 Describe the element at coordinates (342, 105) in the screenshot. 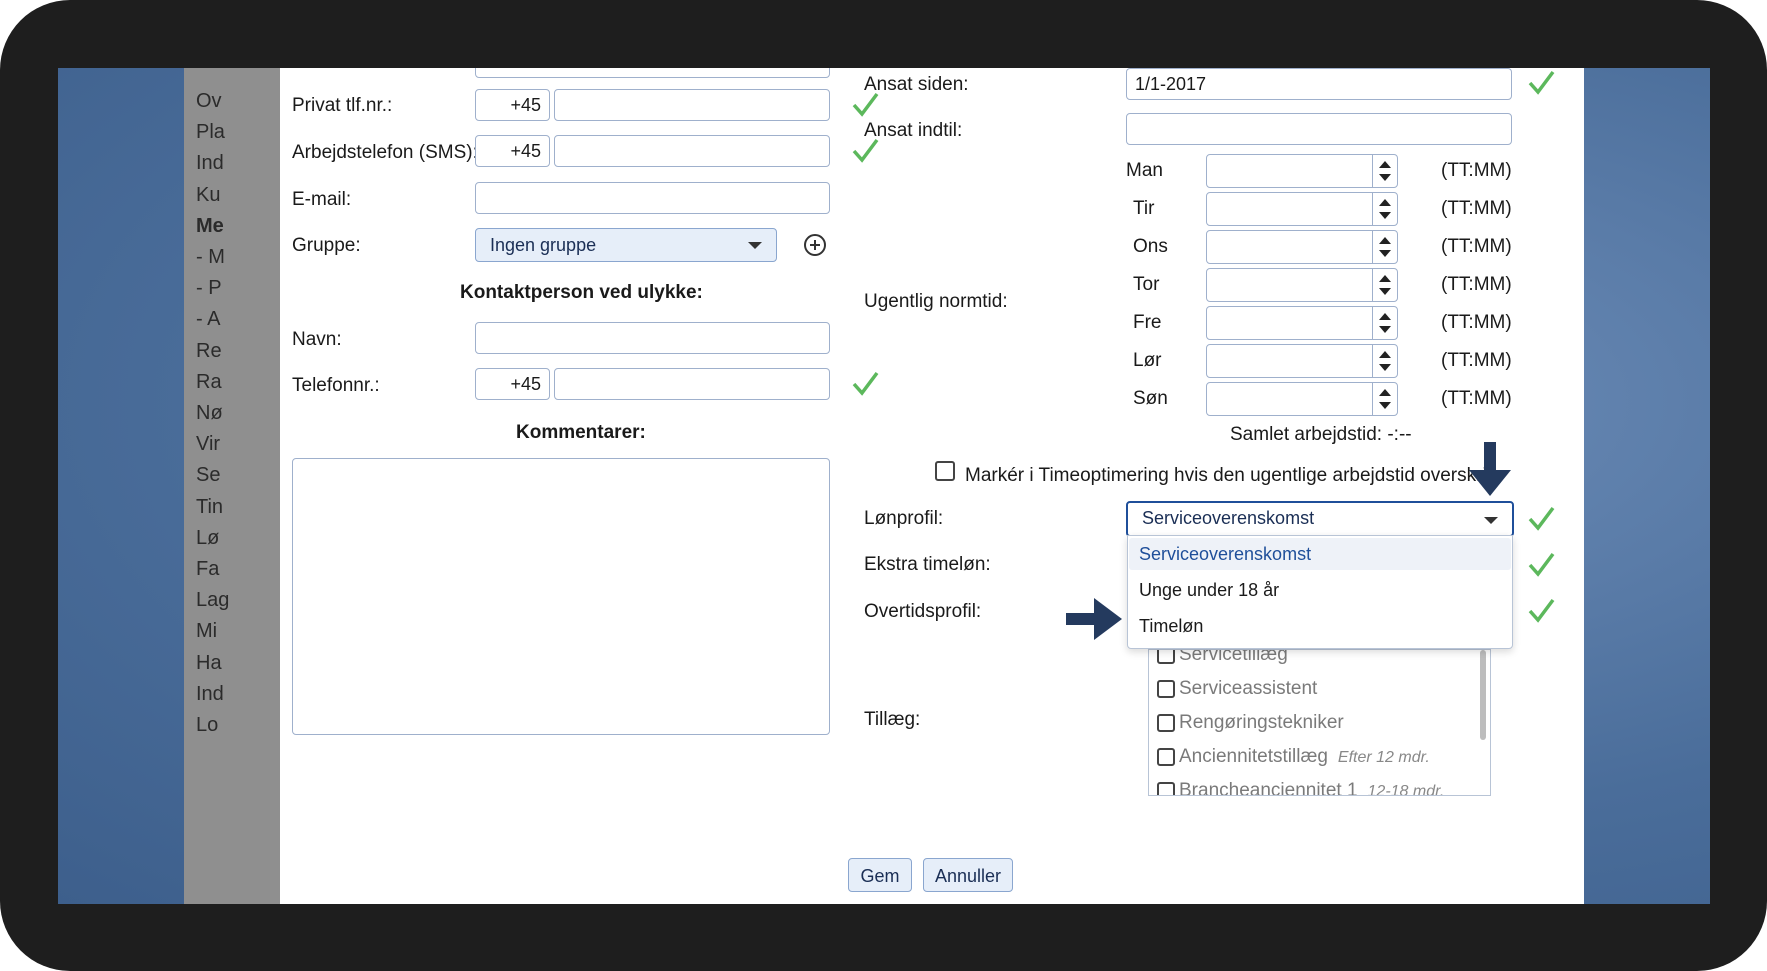

I see `privat-label: Privat tlf.nr.:` at that location.